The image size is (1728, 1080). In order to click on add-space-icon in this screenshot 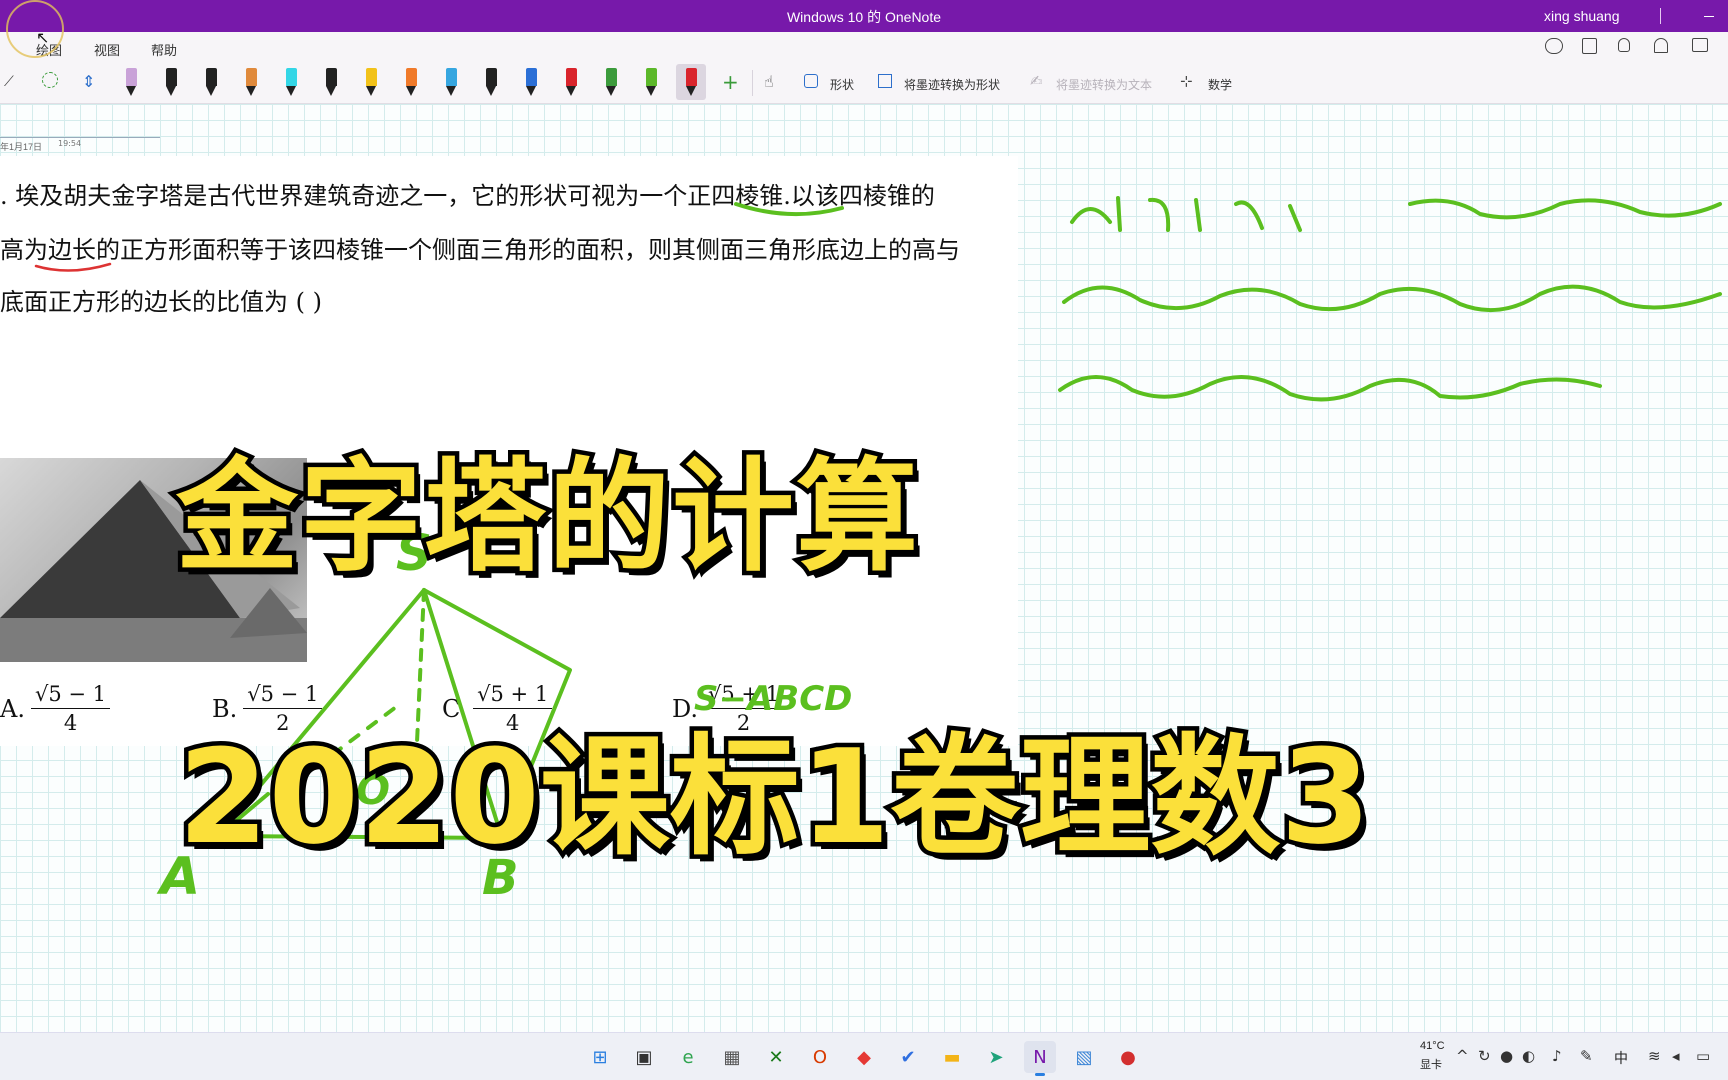, I will do `click(50, 80)`.